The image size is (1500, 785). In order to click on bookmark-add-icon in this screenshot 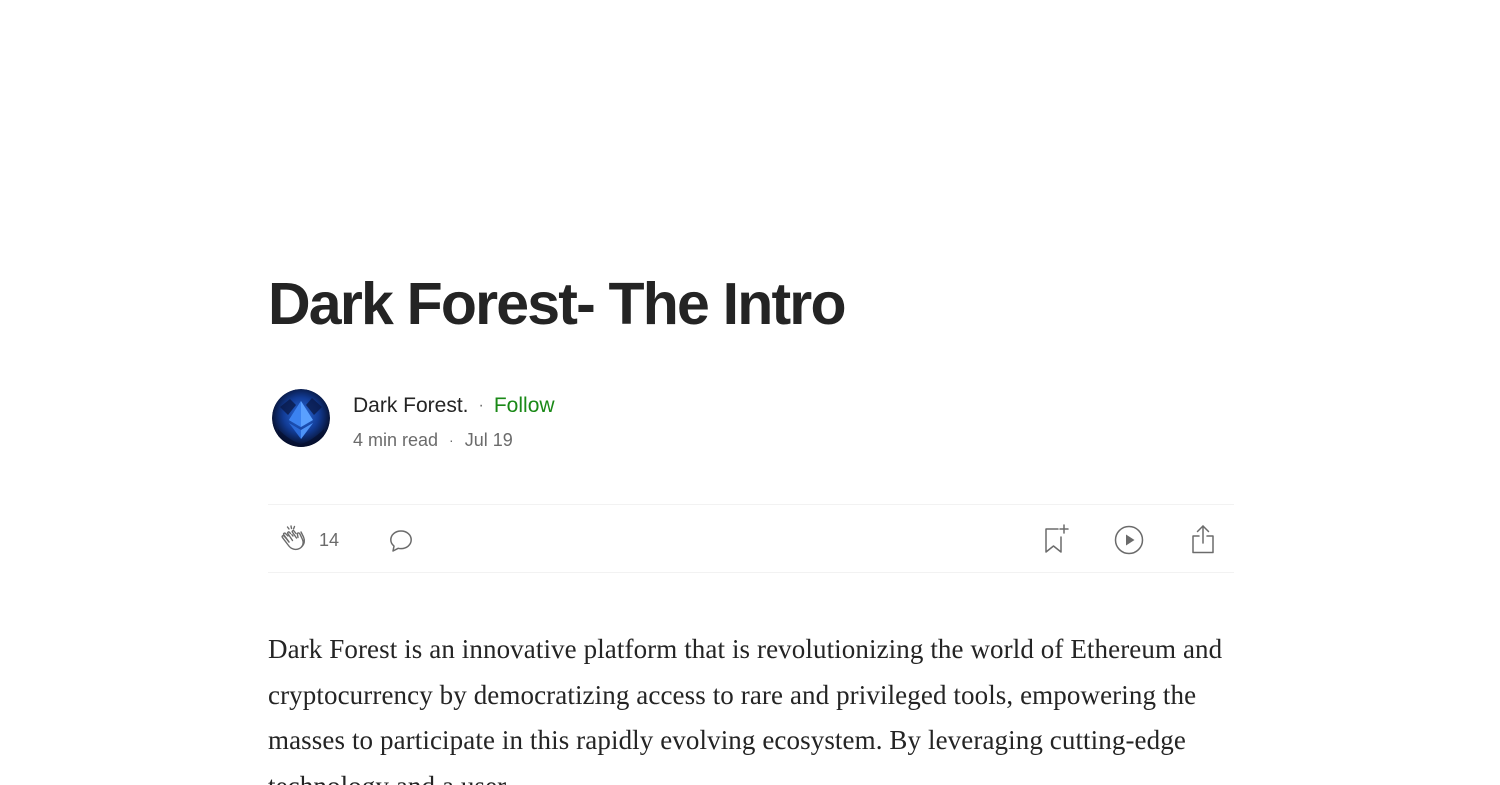, I will do `click(1057, 538)`.